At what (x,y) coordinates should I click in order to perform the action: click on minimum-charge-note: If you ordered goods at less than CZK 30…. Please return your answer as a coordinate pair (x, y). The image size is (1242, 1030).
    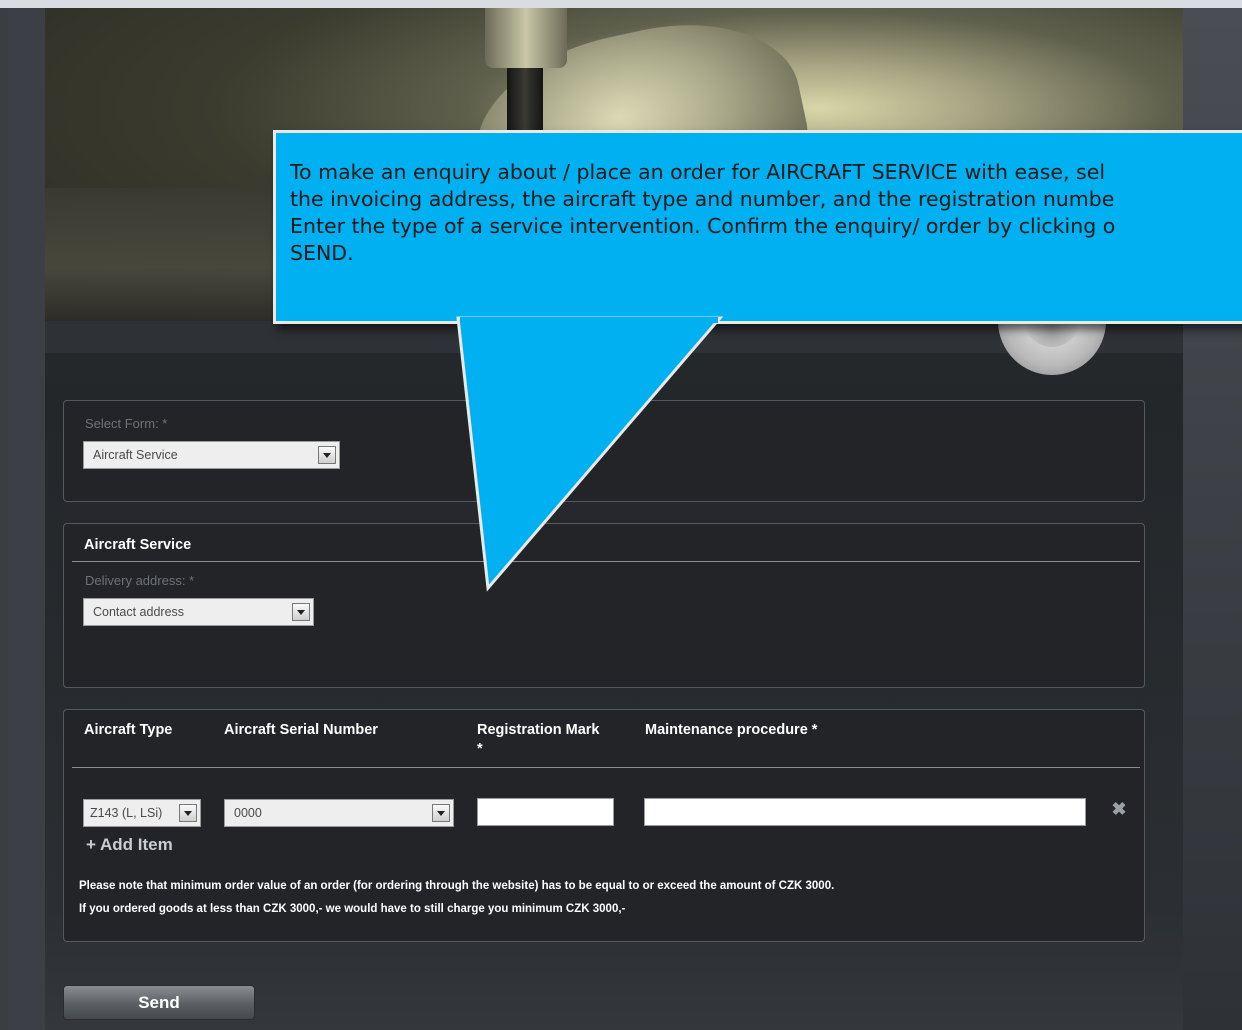
    Looking at the image, I should click on (352, 909).